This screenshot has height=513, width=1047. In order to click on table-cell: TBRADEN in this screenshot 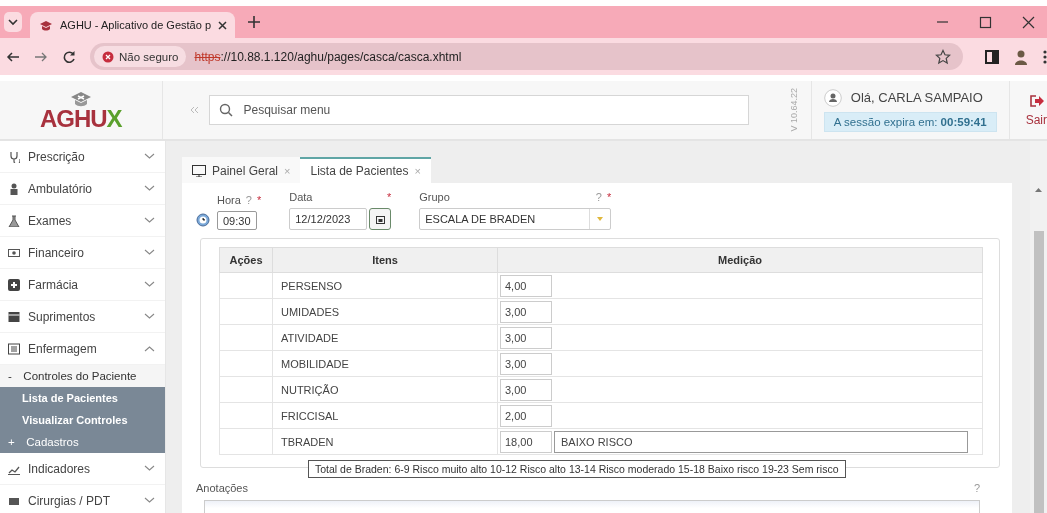, I will do `click(385, 441)`.